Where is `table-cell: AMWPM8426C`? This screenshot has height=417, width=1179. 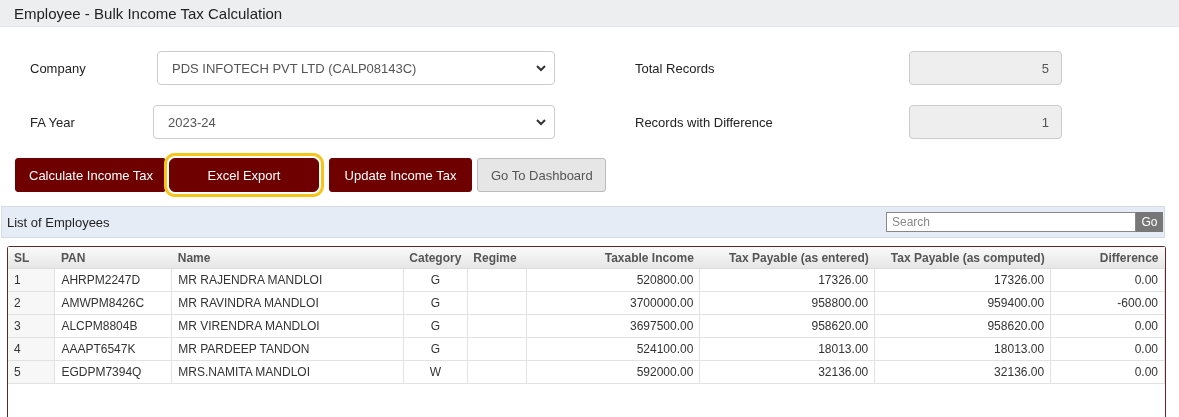 table-cell: AMWPM8426C is located at coordinates (113, 303).